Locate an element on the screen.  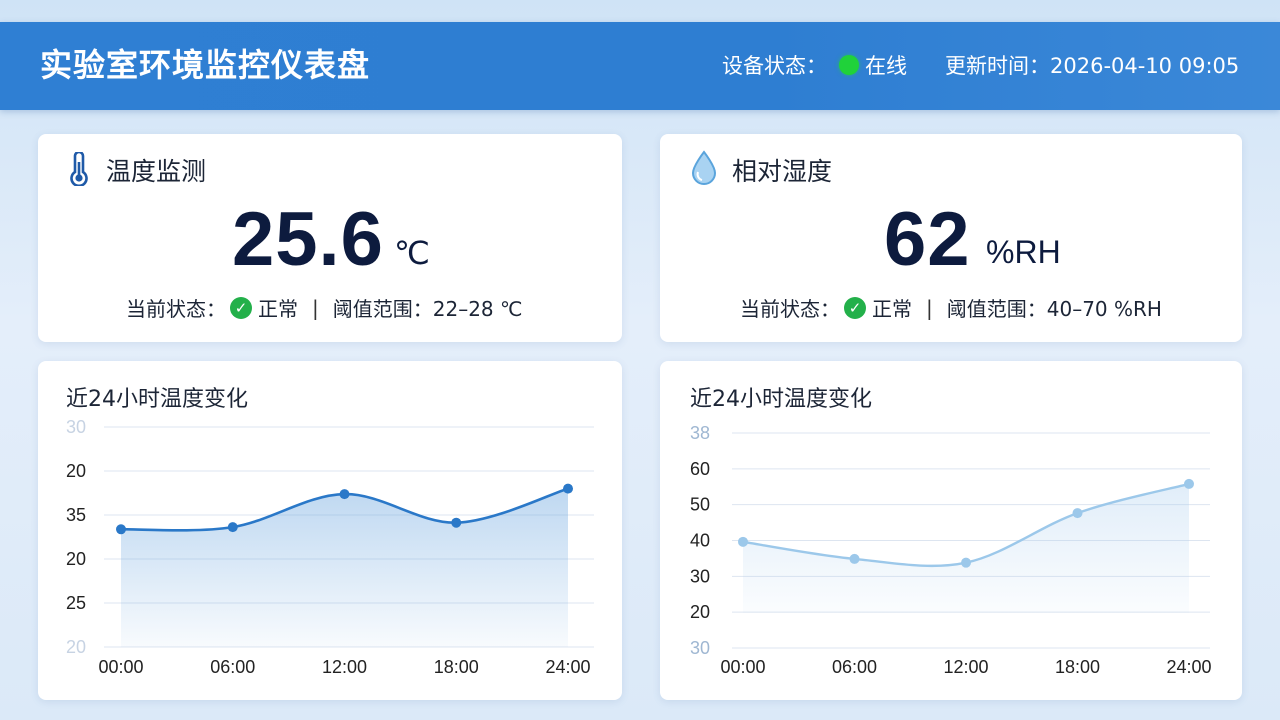
humidity-value: 62 is located at coordinates (927, 239).